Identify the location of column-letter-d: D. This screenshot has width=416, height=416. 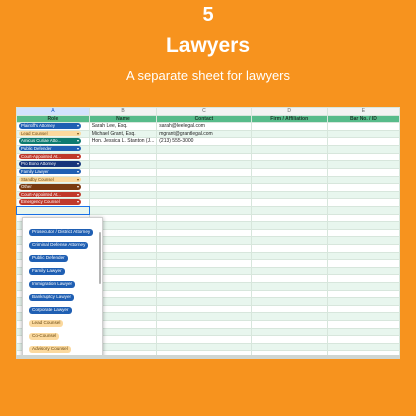
(289, 111).